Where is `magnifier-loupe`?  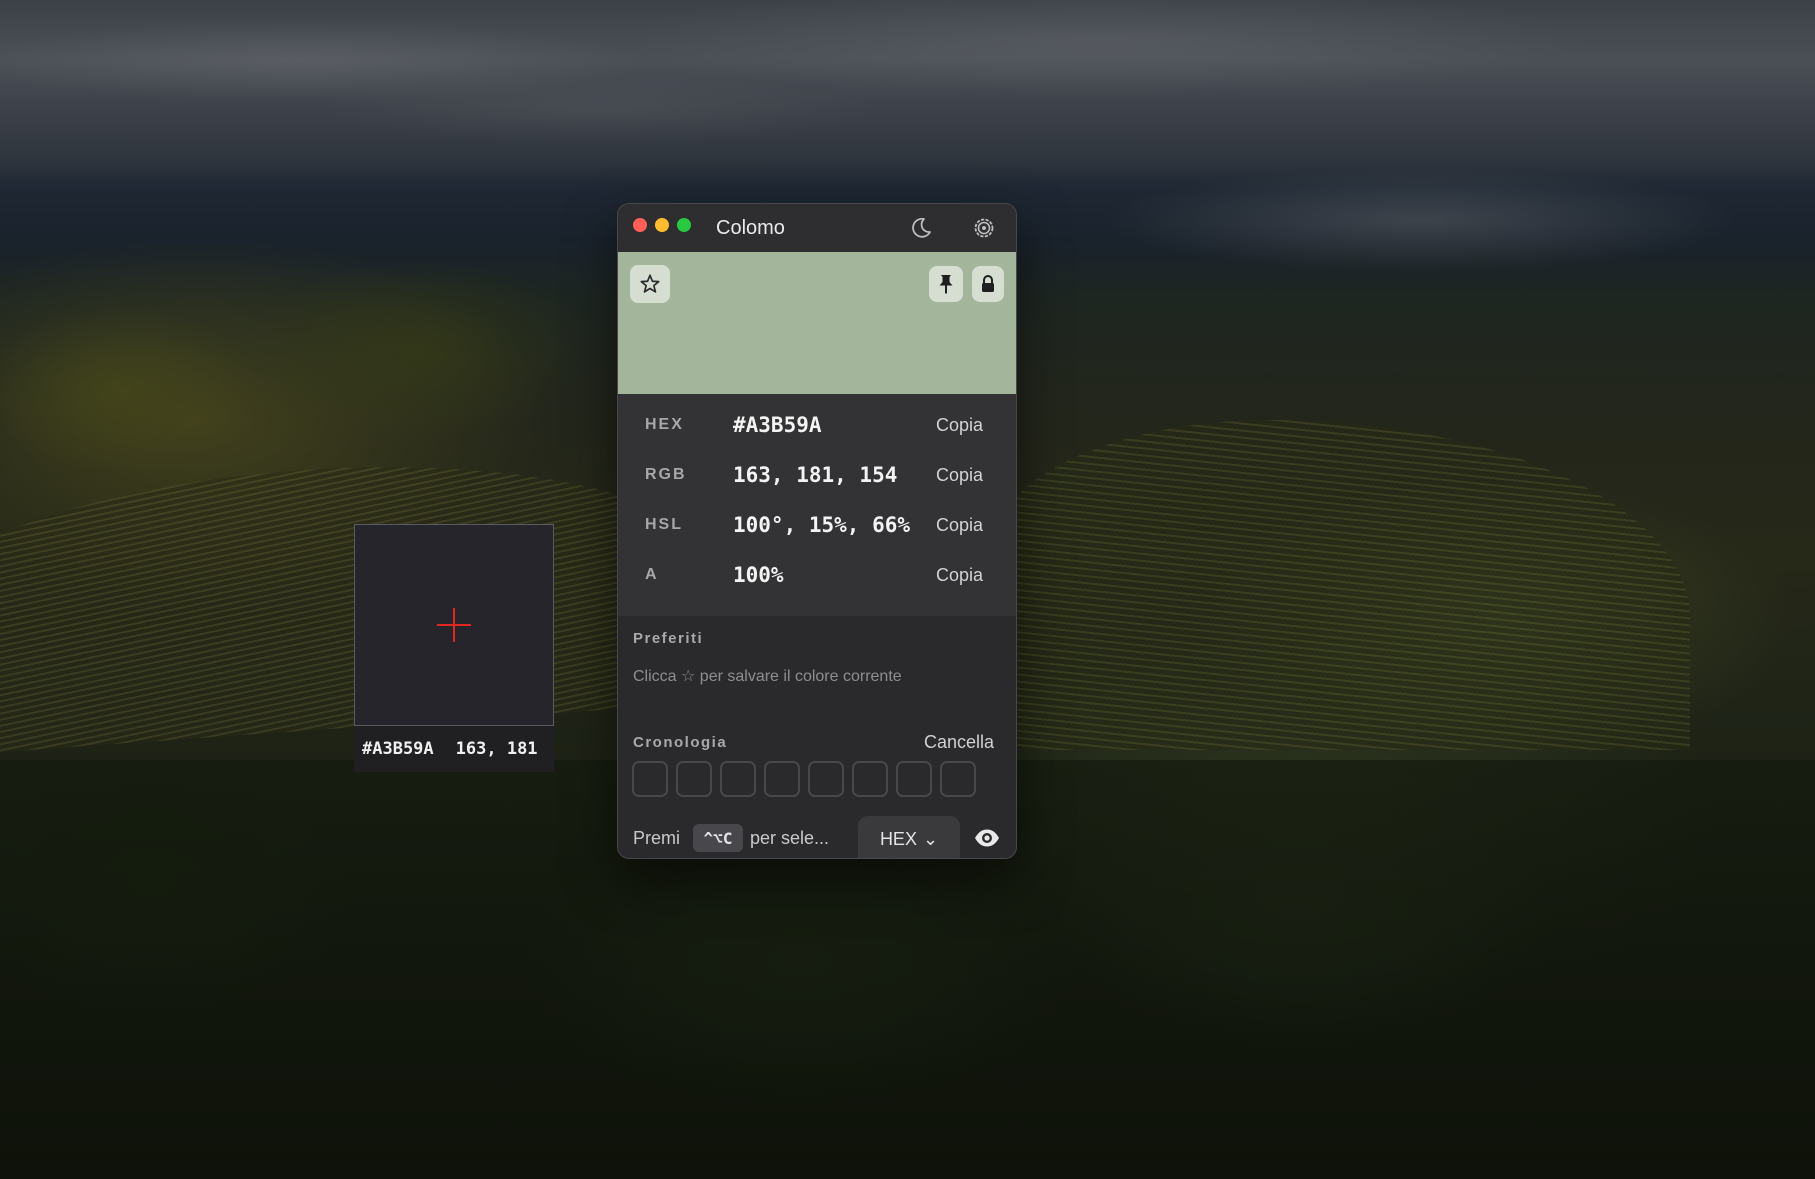
magnifier-loupe is located at coordinates (454, 625).